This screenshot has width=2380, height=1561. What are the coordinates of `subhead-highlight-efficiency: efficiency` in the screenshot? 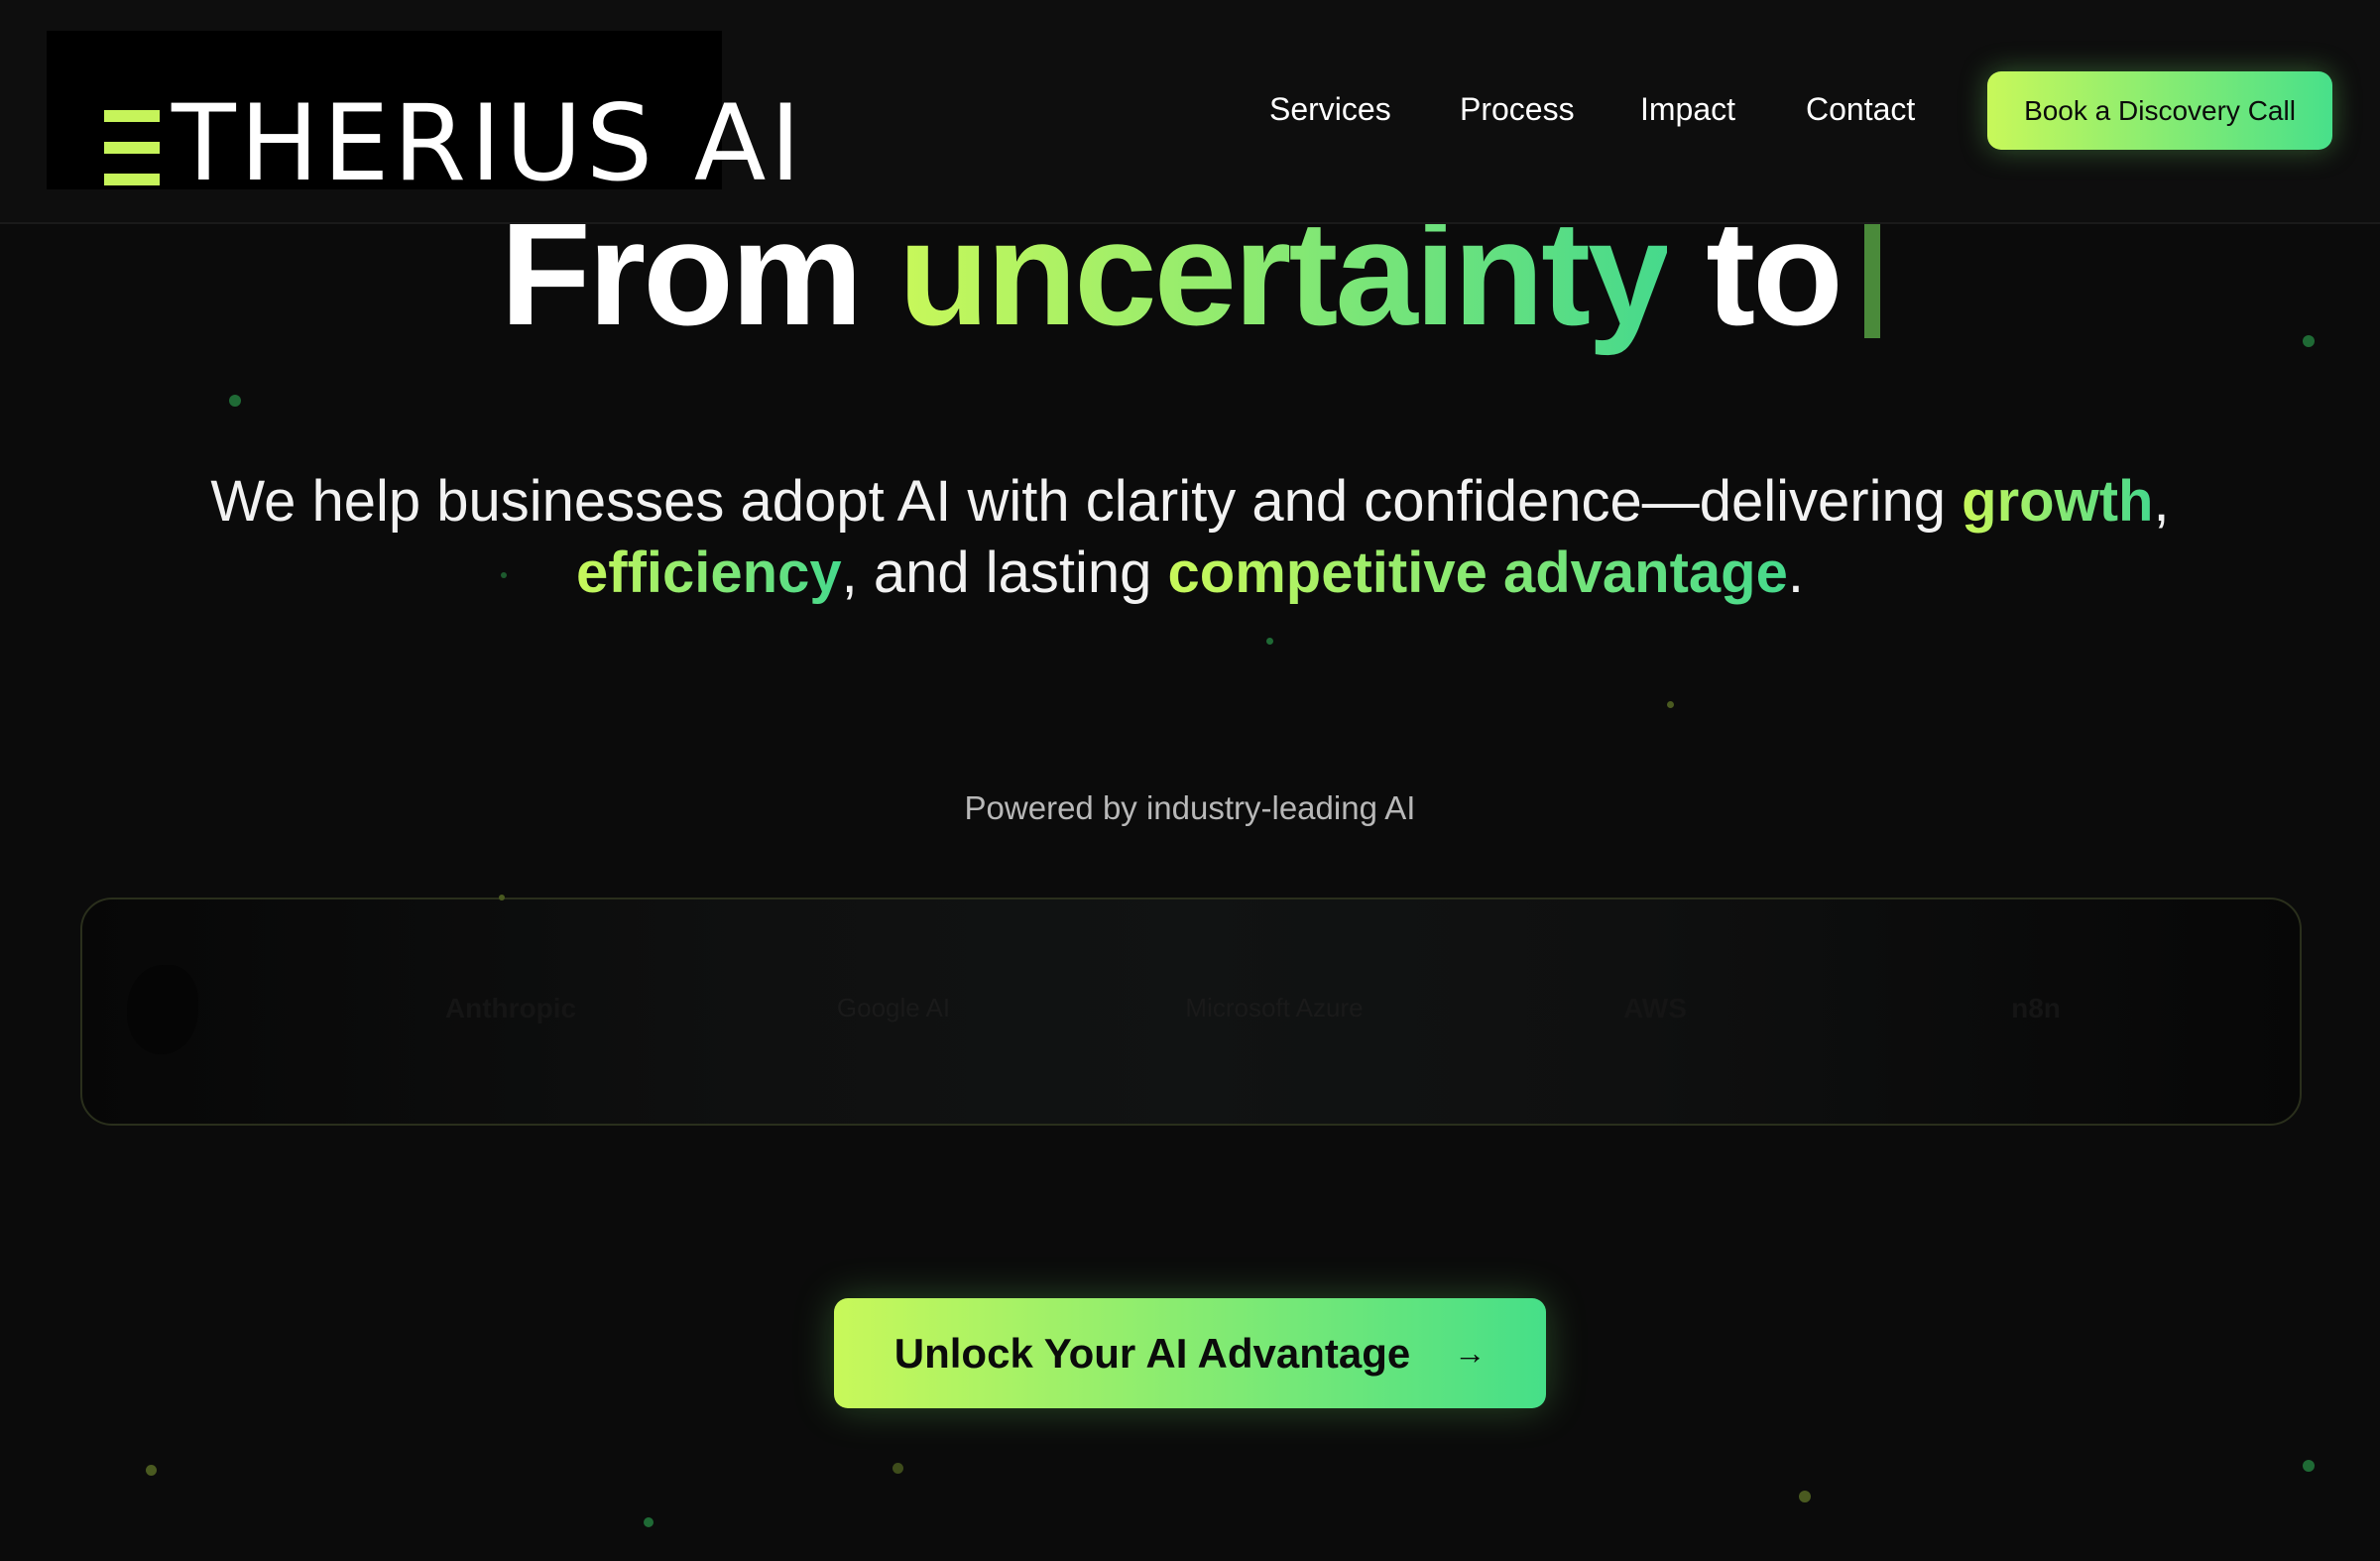 It's located at (709, 572).